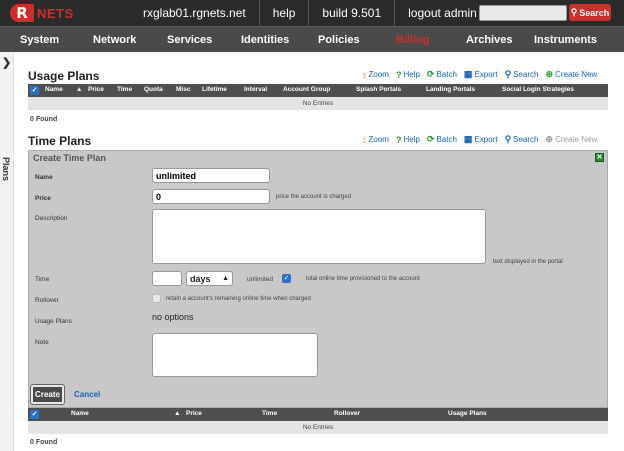  I want to click on time-create-new-action: ⊕ Create New, so click(572, 139).